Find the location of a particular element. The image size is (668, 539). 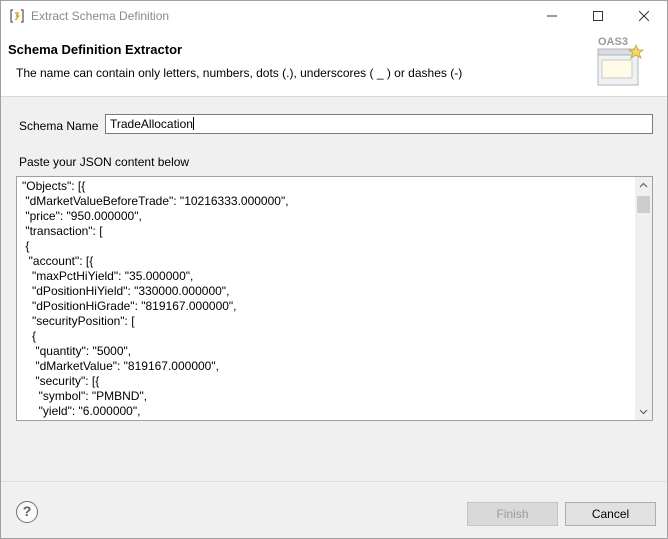

scroll-thumb is located at coordinates (643, 204).